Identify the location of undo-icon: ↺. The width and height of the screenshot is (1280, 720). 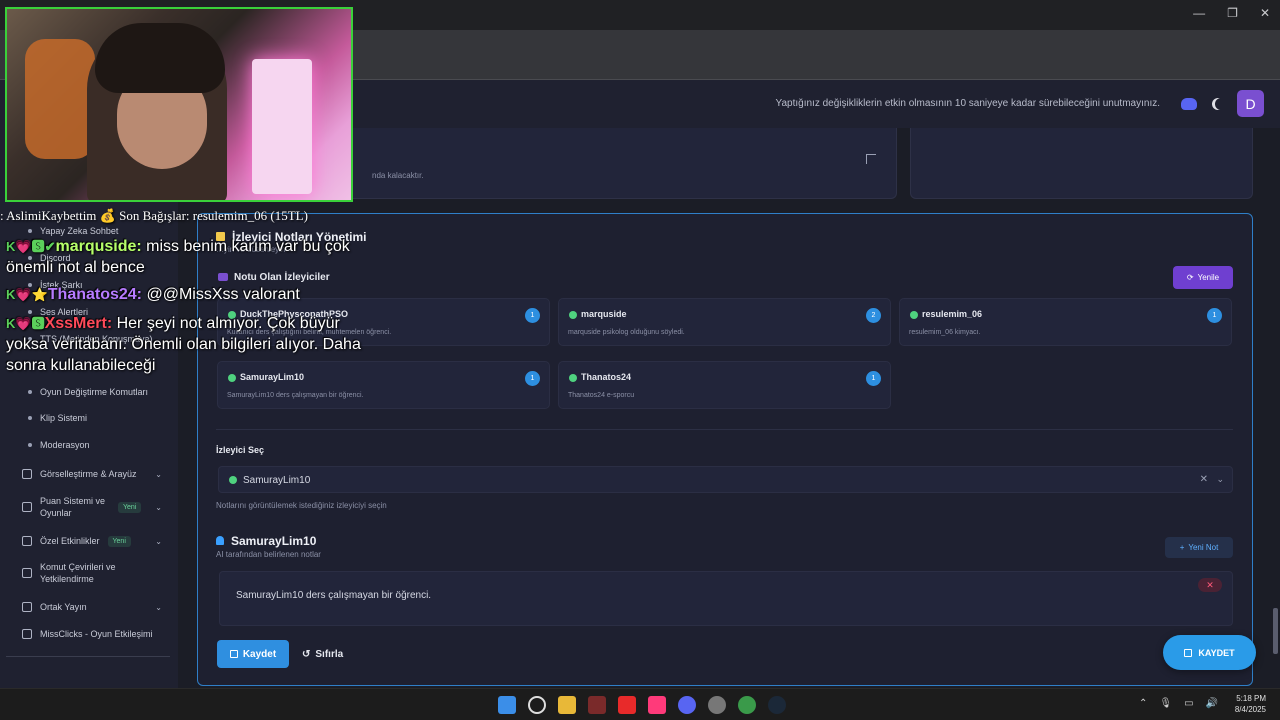
(306, 654).